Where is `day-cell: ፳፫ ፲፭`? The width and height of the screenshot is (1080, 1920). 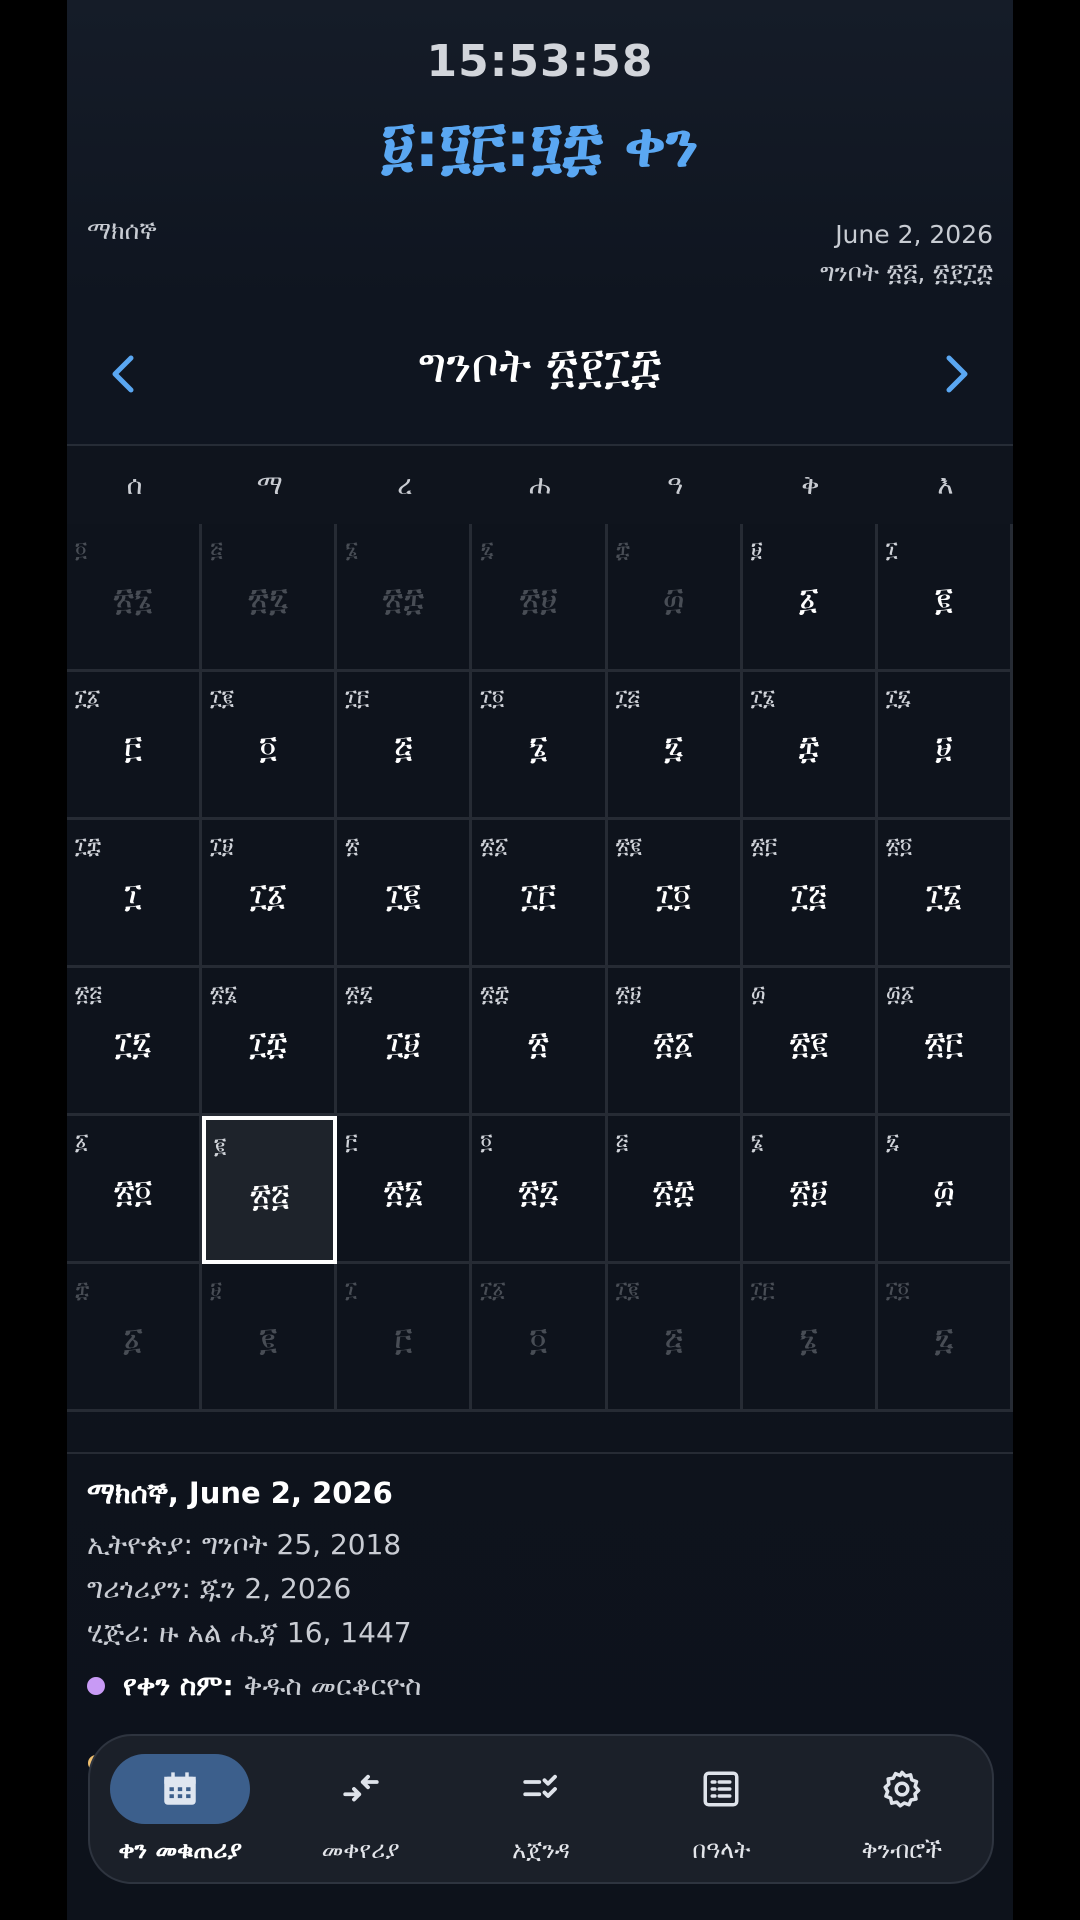
day-cell: ፳፫ ፲፭ is located at coordinates (810, 894).